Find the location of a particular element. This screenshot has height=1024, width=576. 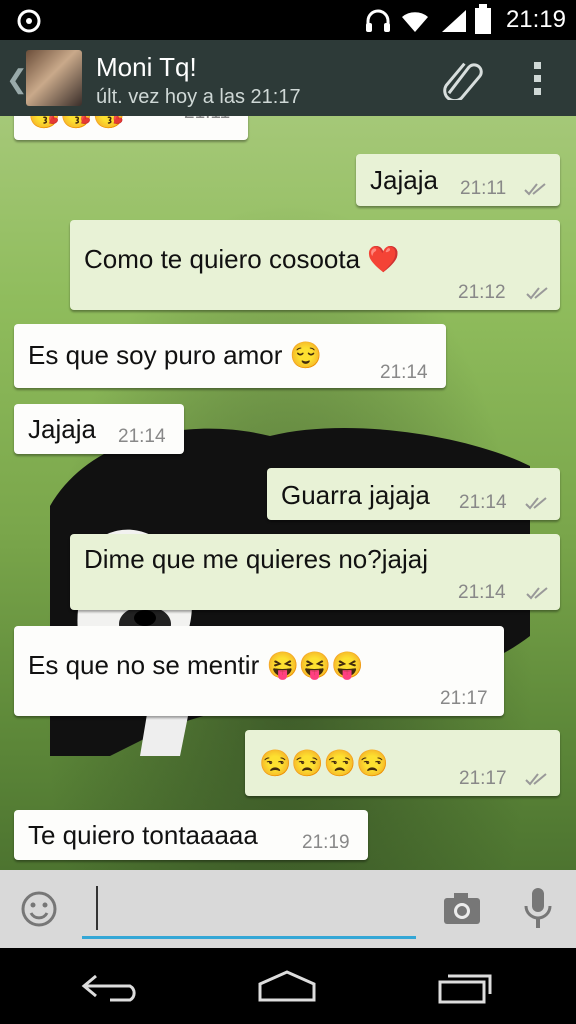

compose-bar is located at coordinates (288, 909).